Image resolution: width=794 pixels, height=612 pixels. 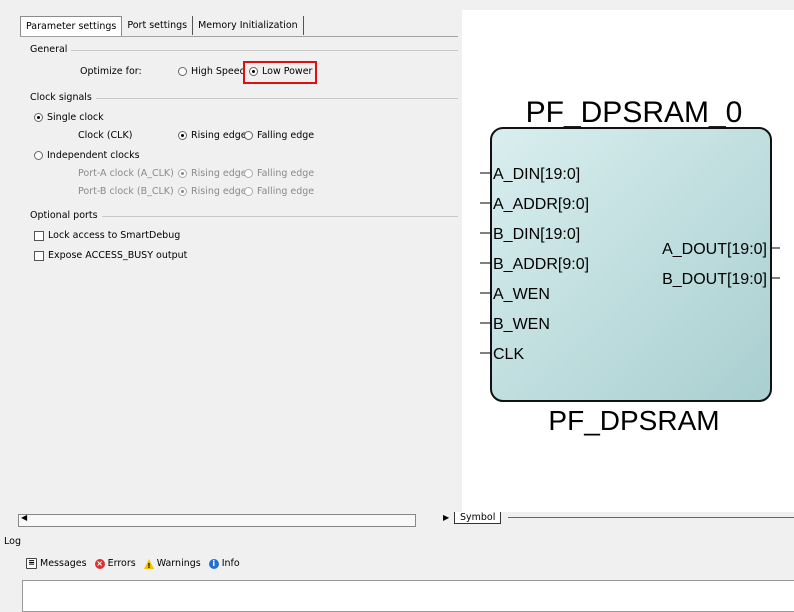 I want to click on messages-label: Messages, so click(x=63, y=563).